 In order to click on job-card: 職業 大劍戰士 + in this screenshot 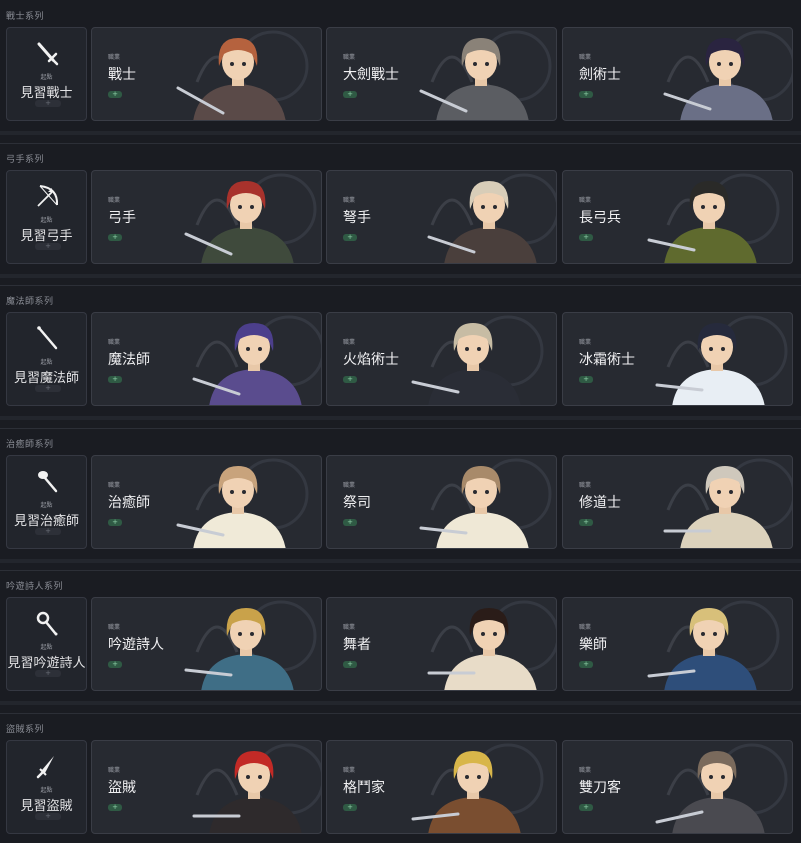, I will do `click(441, 74)`.